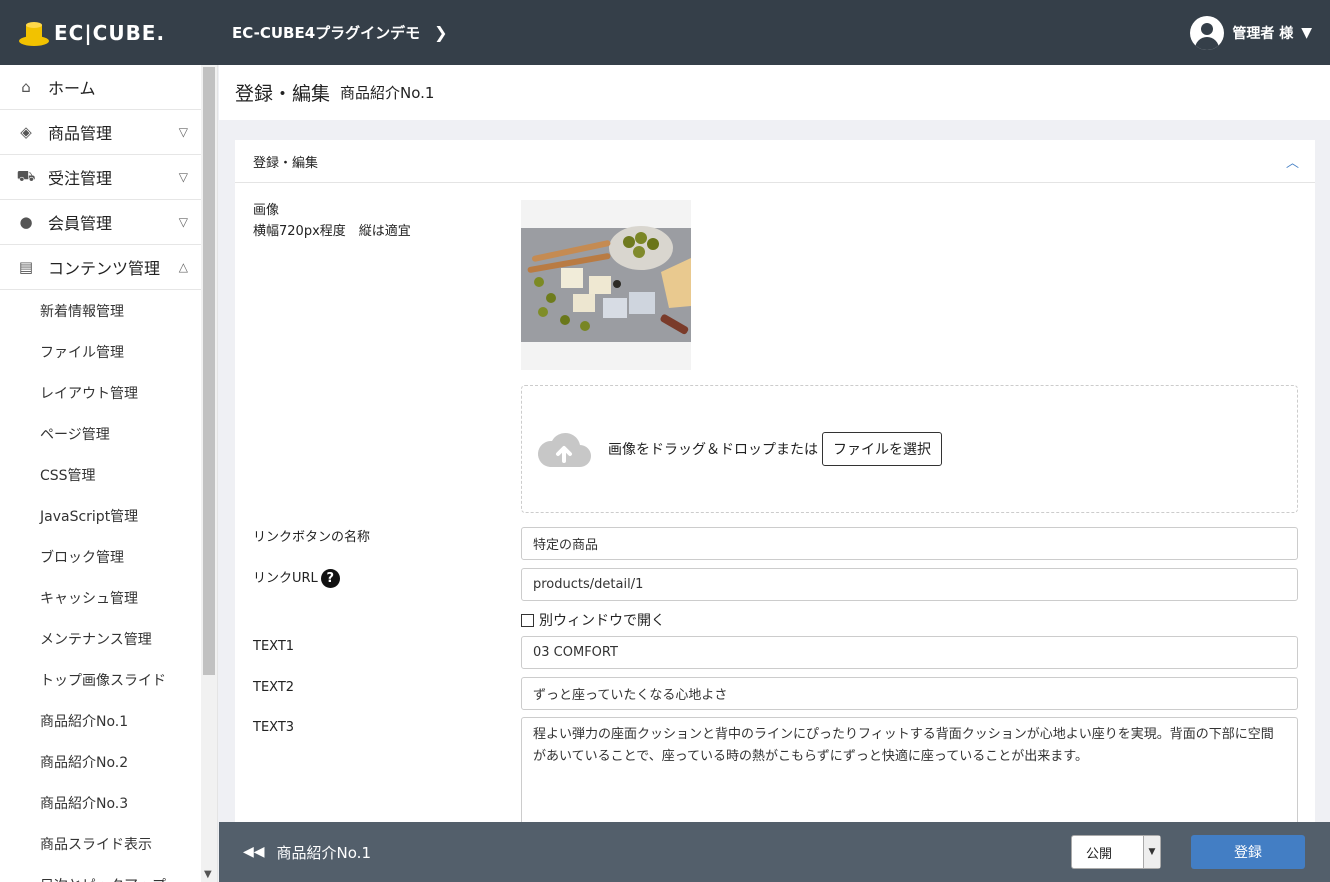 This screenshot has width=1330, height=882. What do you see at coordinates (26, 222) in the screenshot?
I see `users-icon: ●` at bounding box center [26, 222].